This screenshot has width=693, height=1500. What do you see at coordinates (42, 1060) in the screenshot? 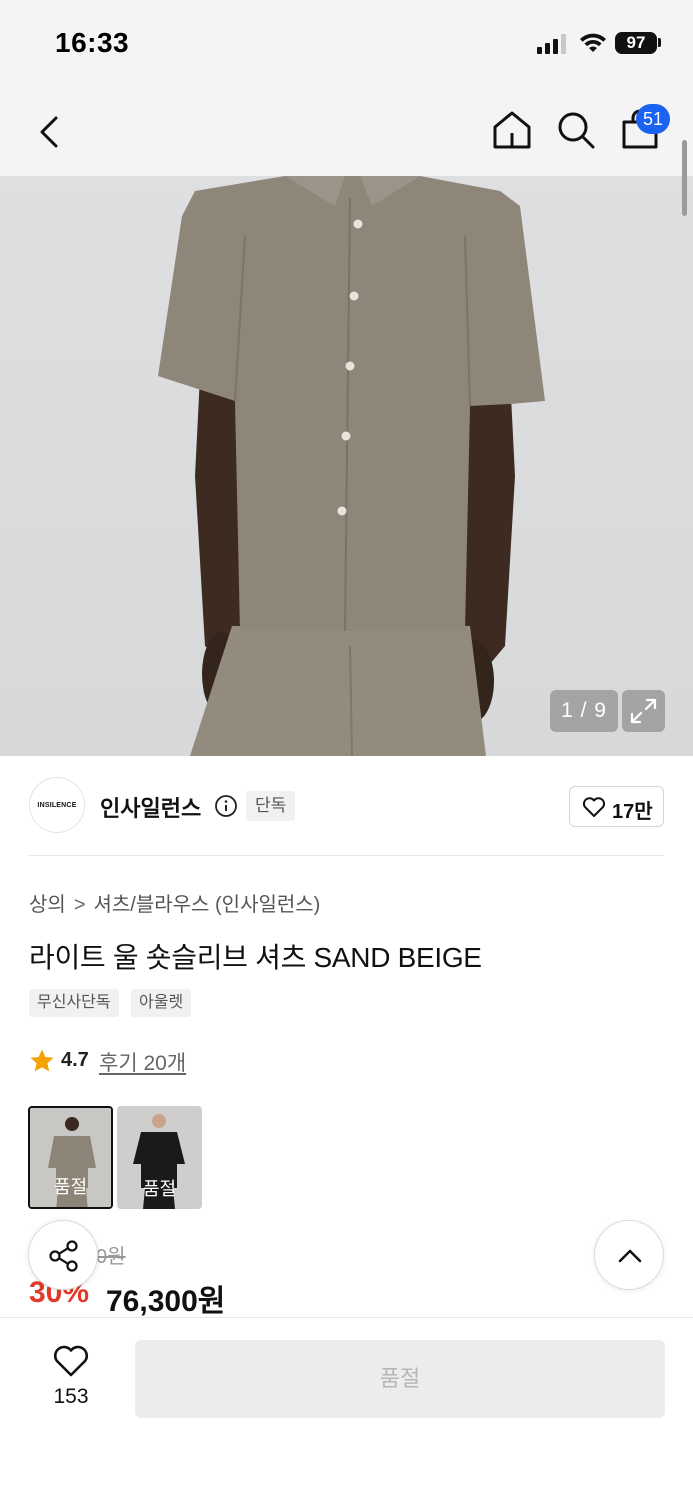
I see `star-icon` at bounding box center [42, 1060].